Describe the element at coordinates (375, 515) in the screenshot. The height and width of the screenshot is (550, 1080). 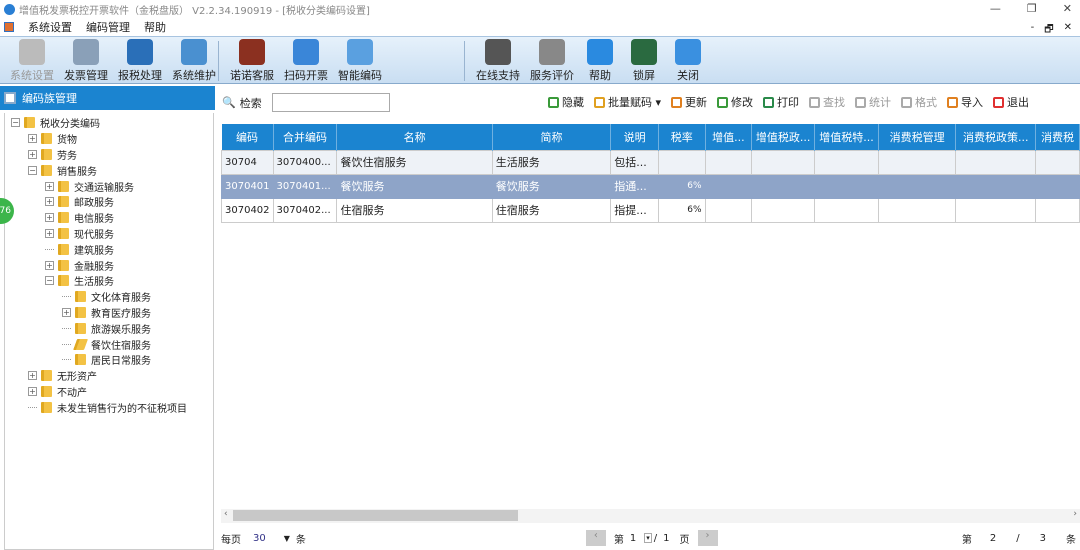
I see `scrollbar-thumb` at that location.